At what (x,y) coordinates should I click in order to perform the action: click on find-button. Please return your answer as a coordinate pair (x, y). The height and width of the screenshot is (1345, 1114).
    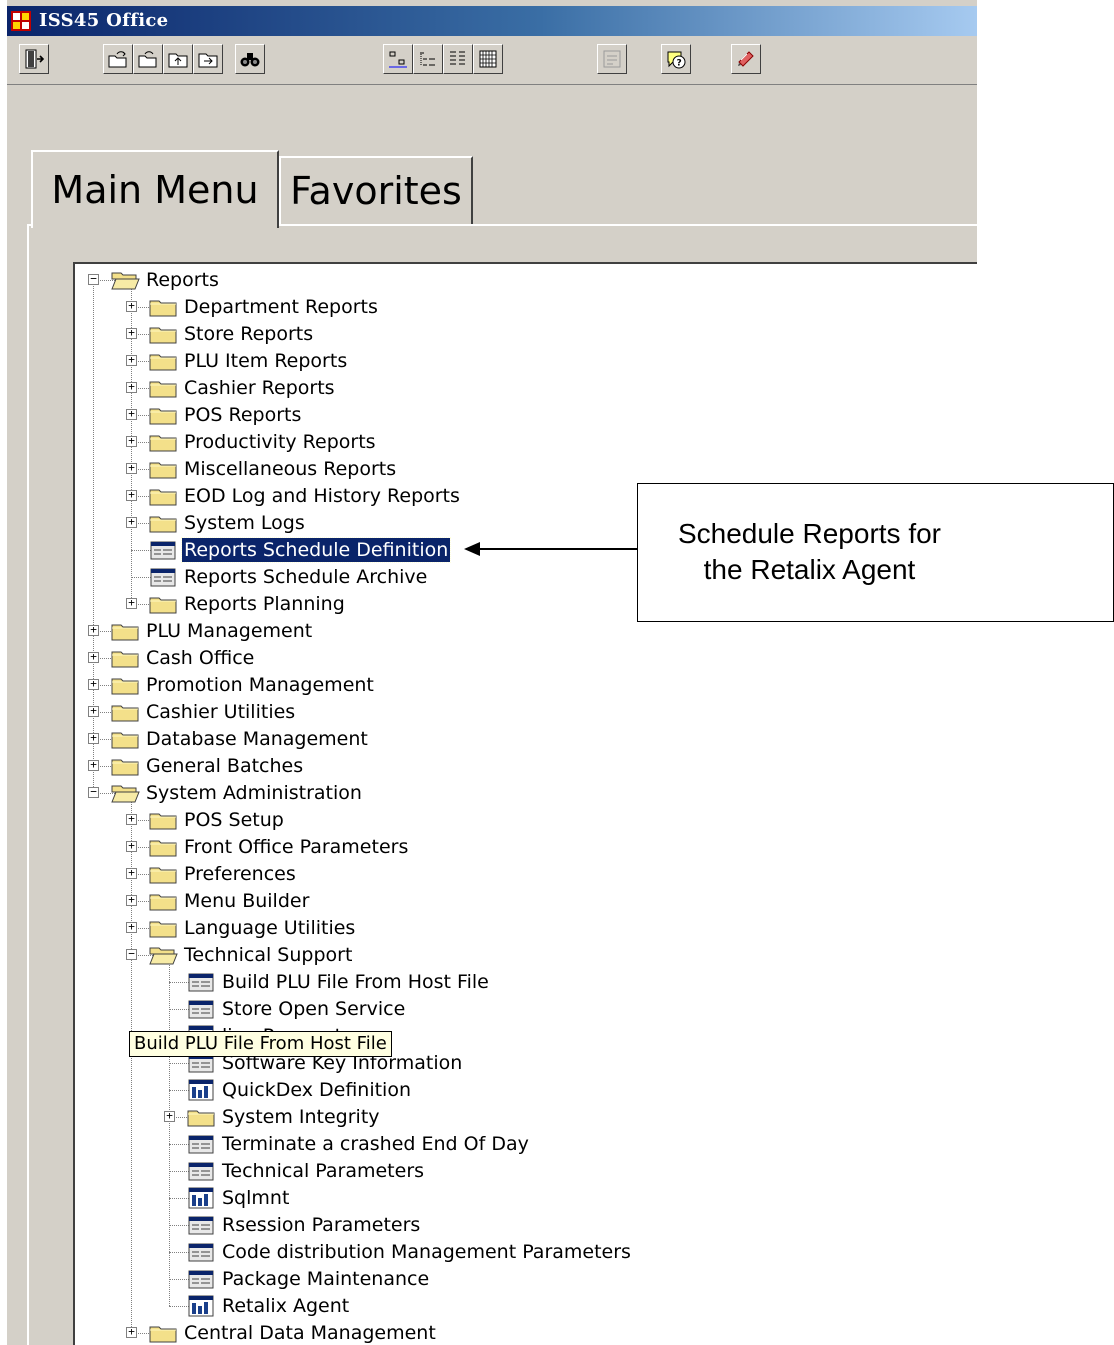
    Looking at the image, I should click on (250, 59).